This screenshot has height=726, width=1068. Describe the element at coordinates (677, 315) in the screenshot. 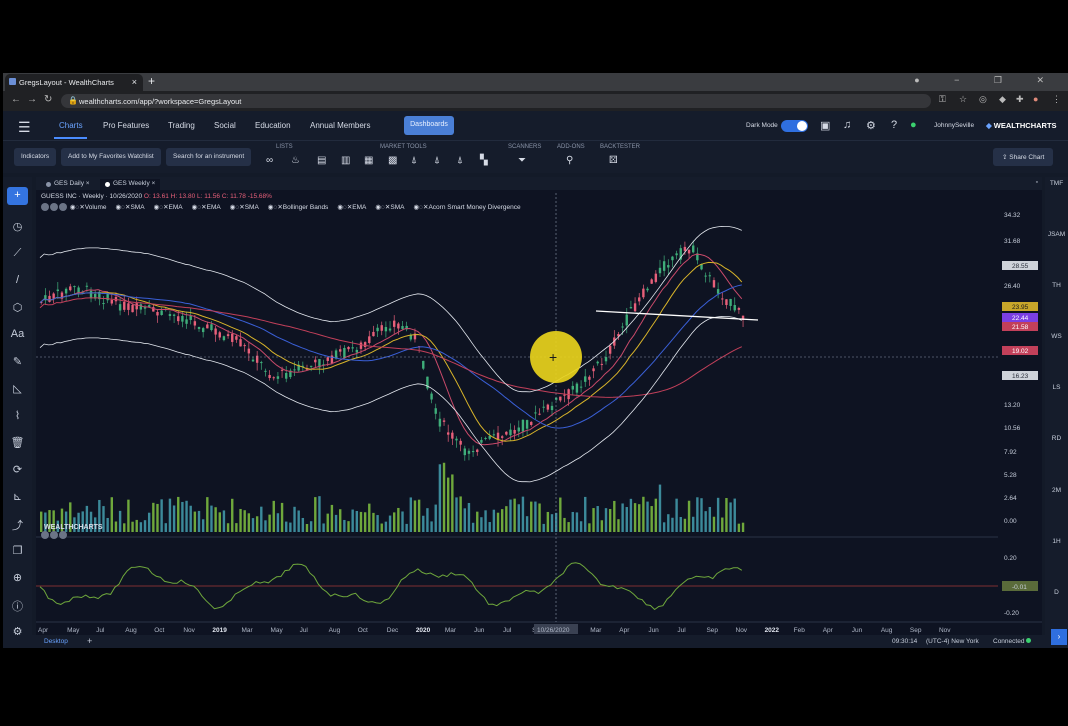

I see `support-line` at that location.